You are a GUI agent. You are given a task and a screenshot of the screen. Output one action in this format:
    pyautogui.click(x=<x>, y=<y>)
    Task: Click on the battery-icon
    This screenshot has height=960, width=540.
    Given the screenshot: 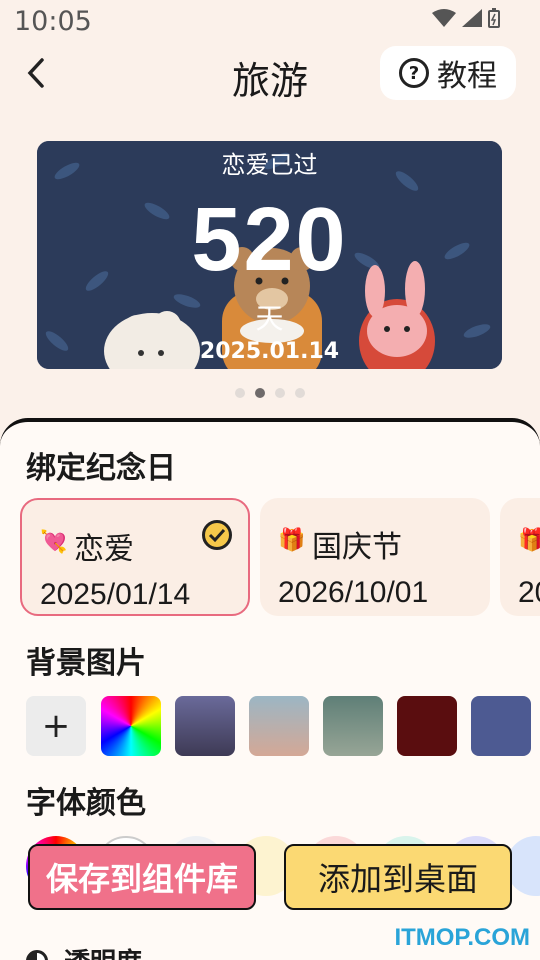 What is the action you would take?
    pyautogui.click(x=494, y=18)
    